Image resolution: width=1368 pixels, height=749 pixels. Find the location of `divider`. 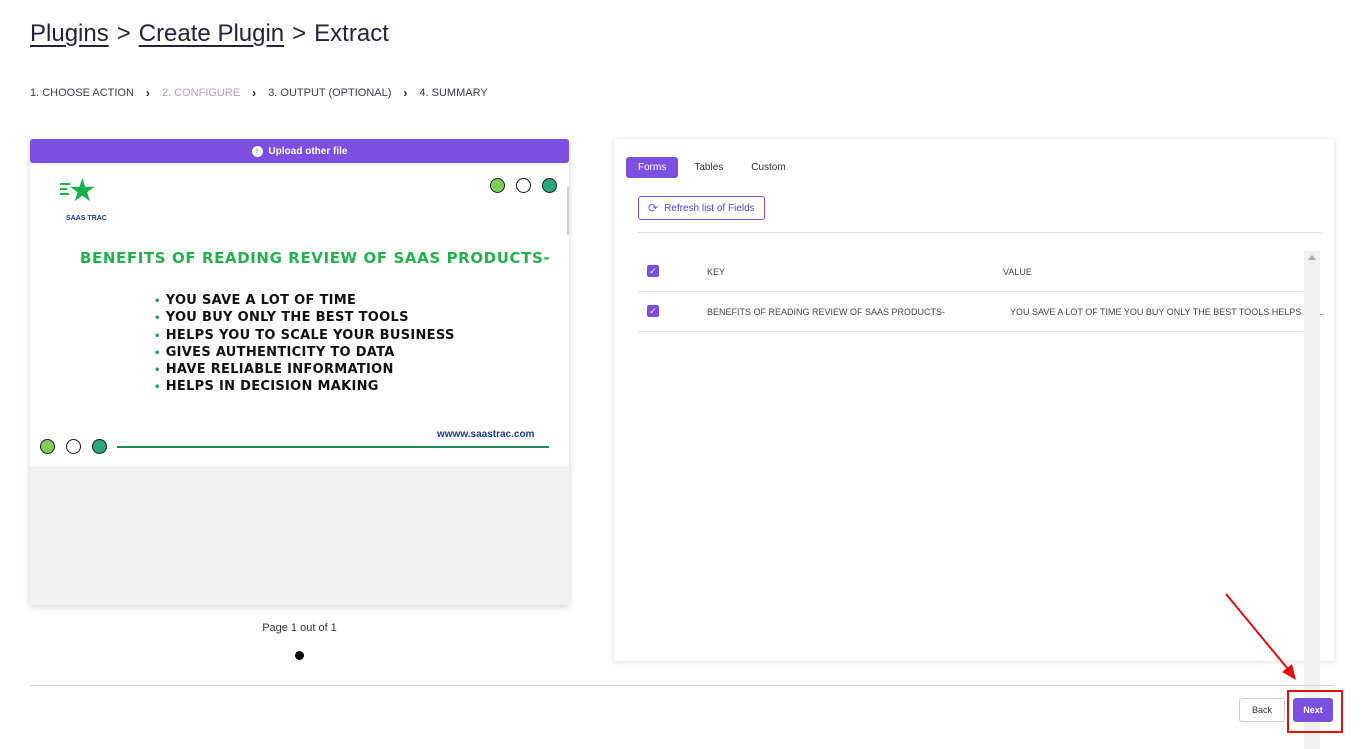

divider is located at coordinates (979, 232).